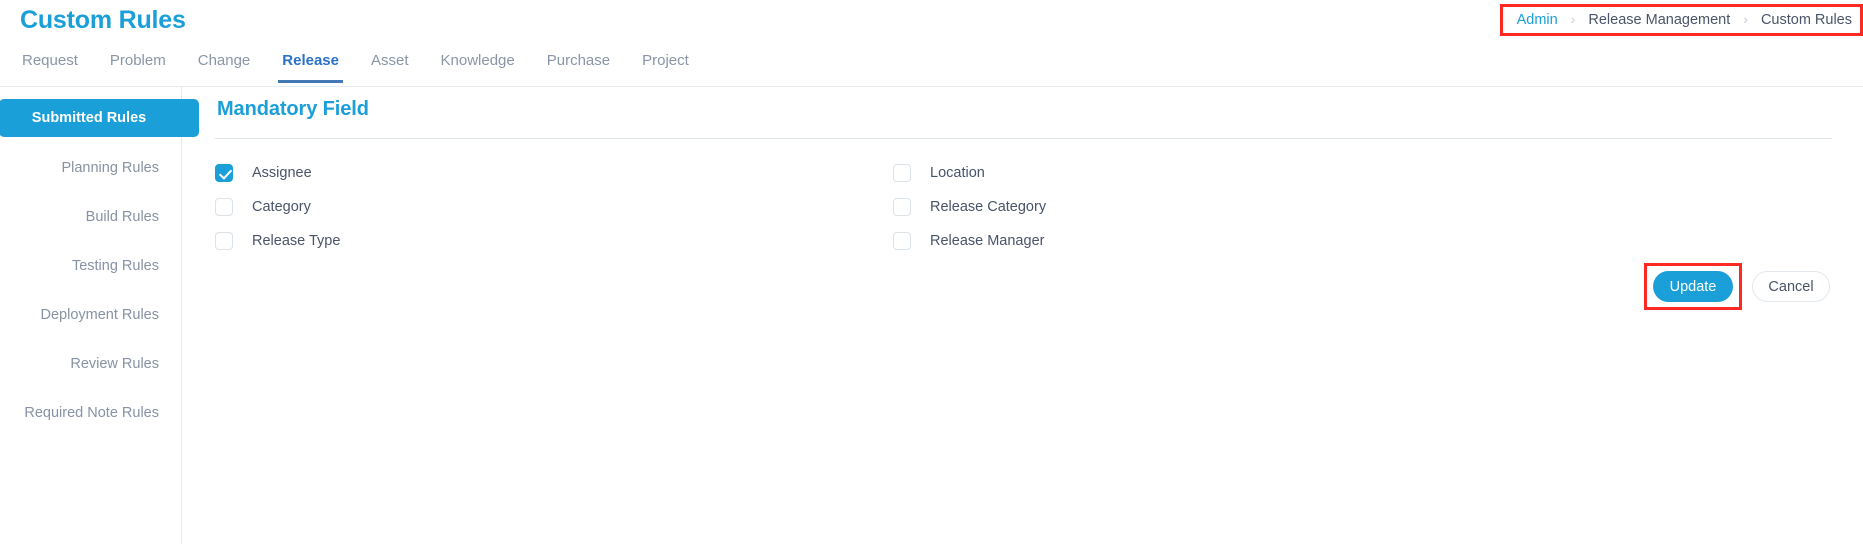 The width and height of the screenshot is (1863, 544). What do you see at coordinates (114, 364) in the screenshot?
I see `sidebar-item-label: Review Rules` at bounding box center [114, 364].